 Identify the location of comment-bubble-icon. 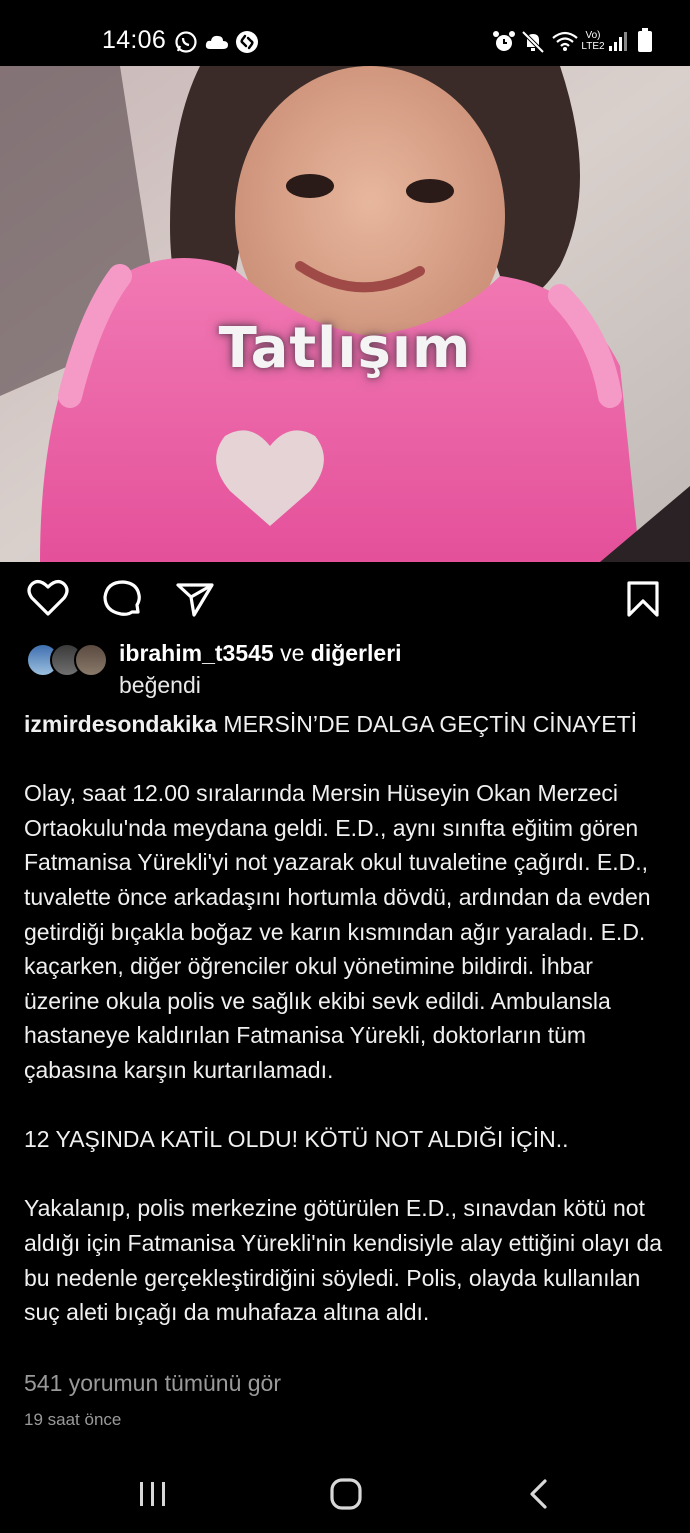
(122, 601).